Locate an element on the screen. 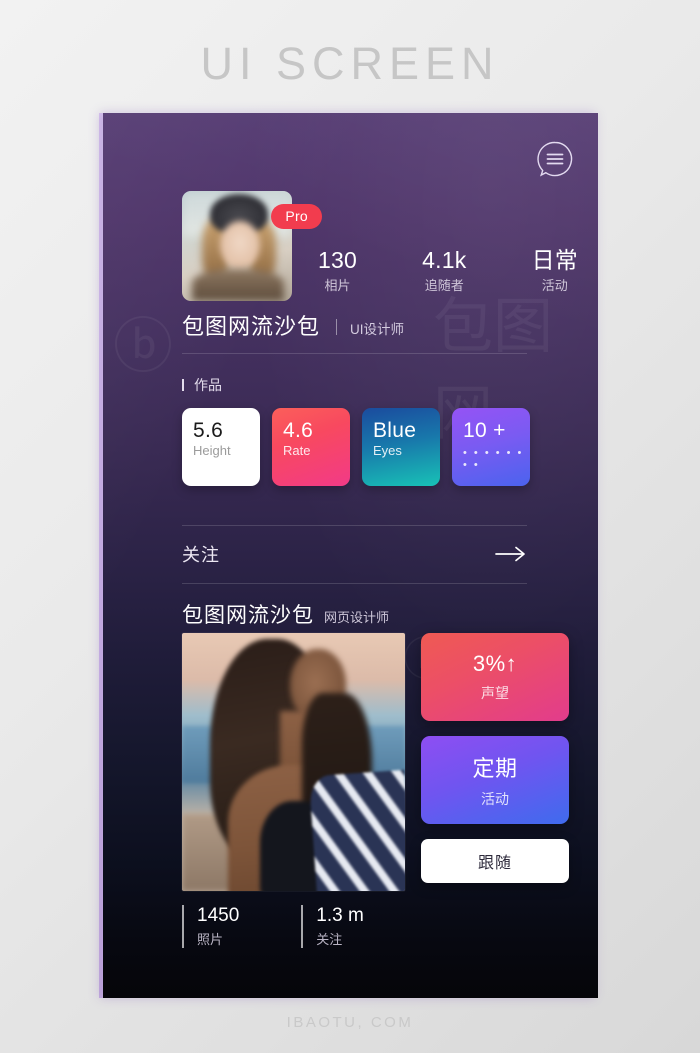  photo-towel is located at coordinates (356, 830).